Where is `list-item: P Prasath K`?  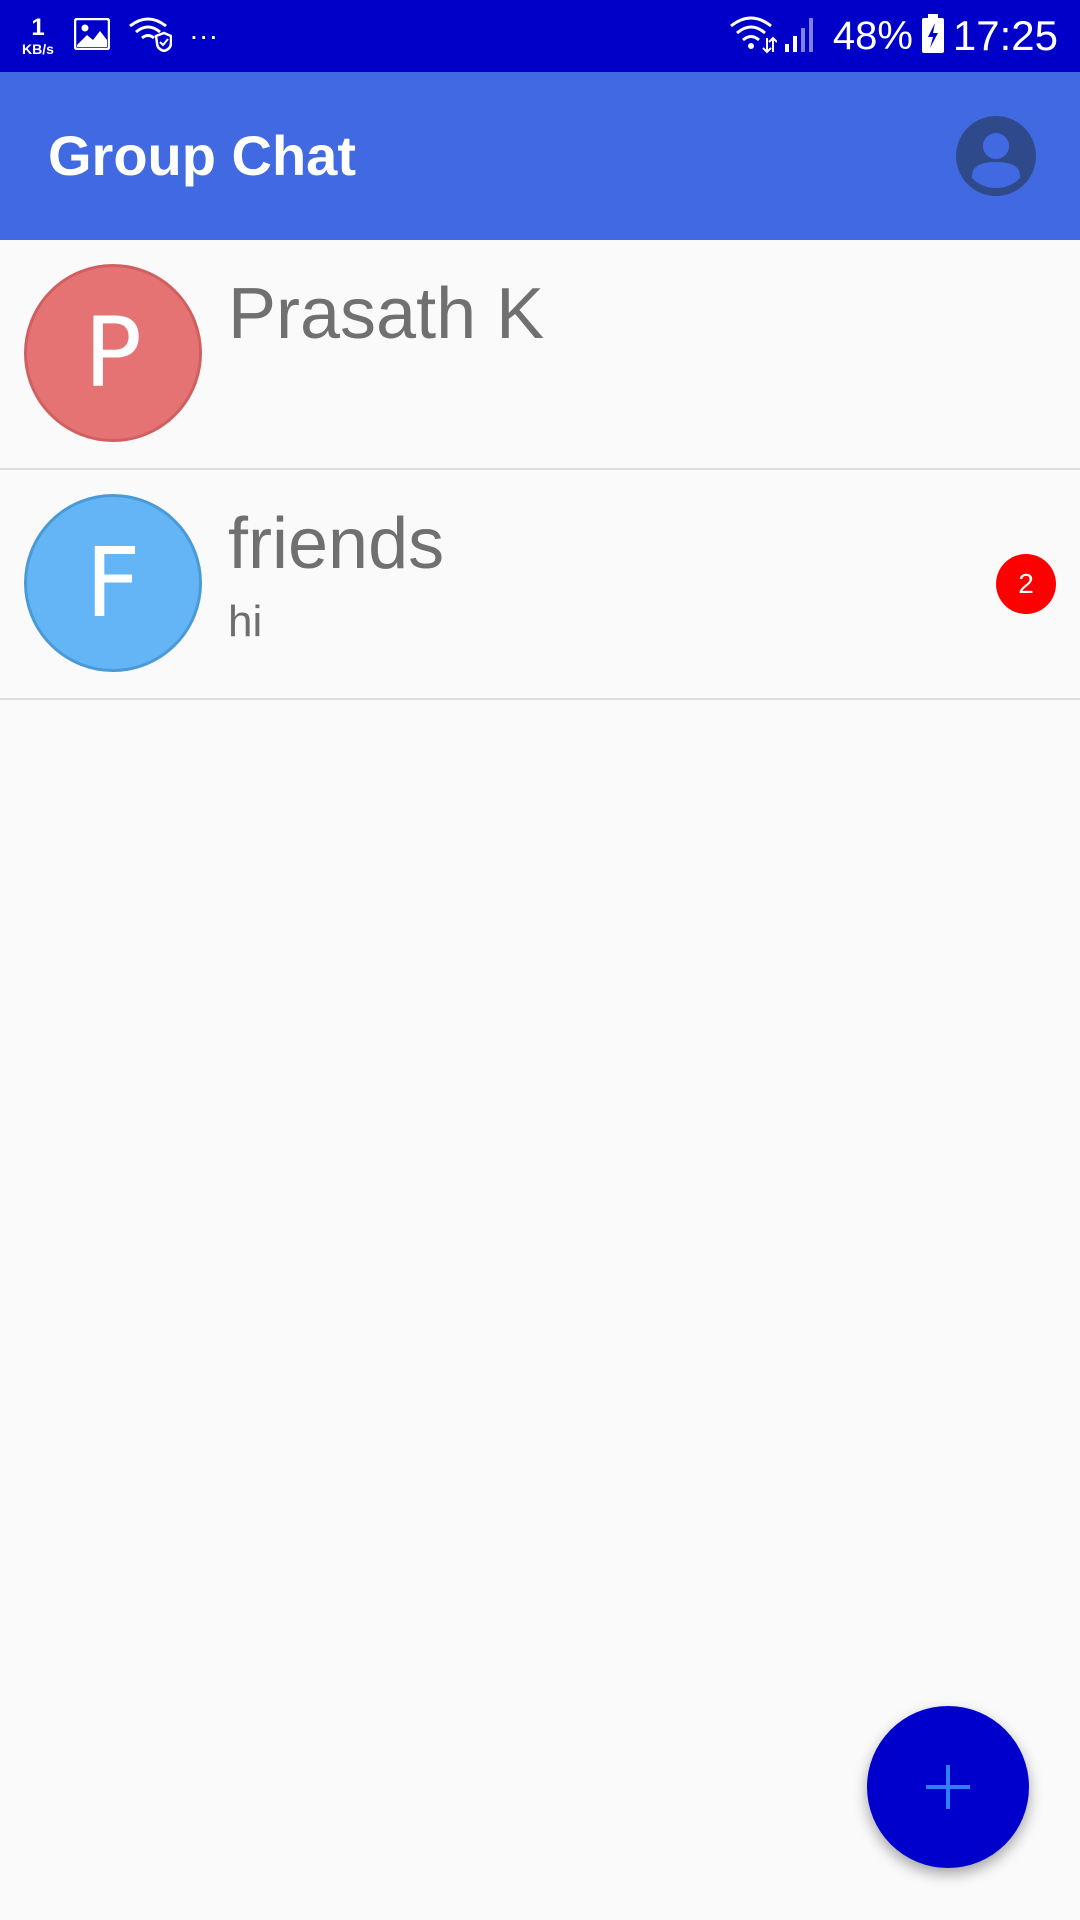 list-item: P Prasath K is located at coordinates (540, 355).